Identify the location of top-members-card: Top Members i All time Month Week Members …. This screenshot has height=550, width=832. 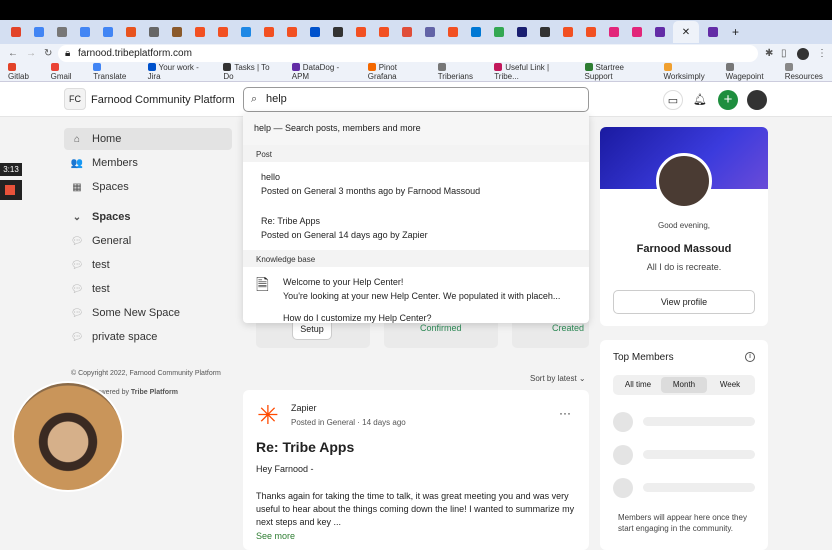
(684, 445).